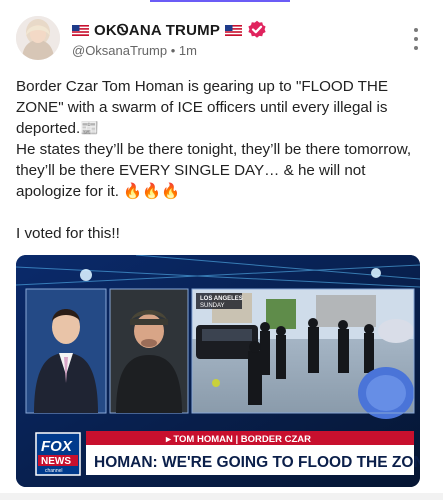 This screenshot has height=500, width=443. Describe the element at coordinates (157, 30) in the screenshot. I see `author-name: OKᏫANA TRUMP` at that location.